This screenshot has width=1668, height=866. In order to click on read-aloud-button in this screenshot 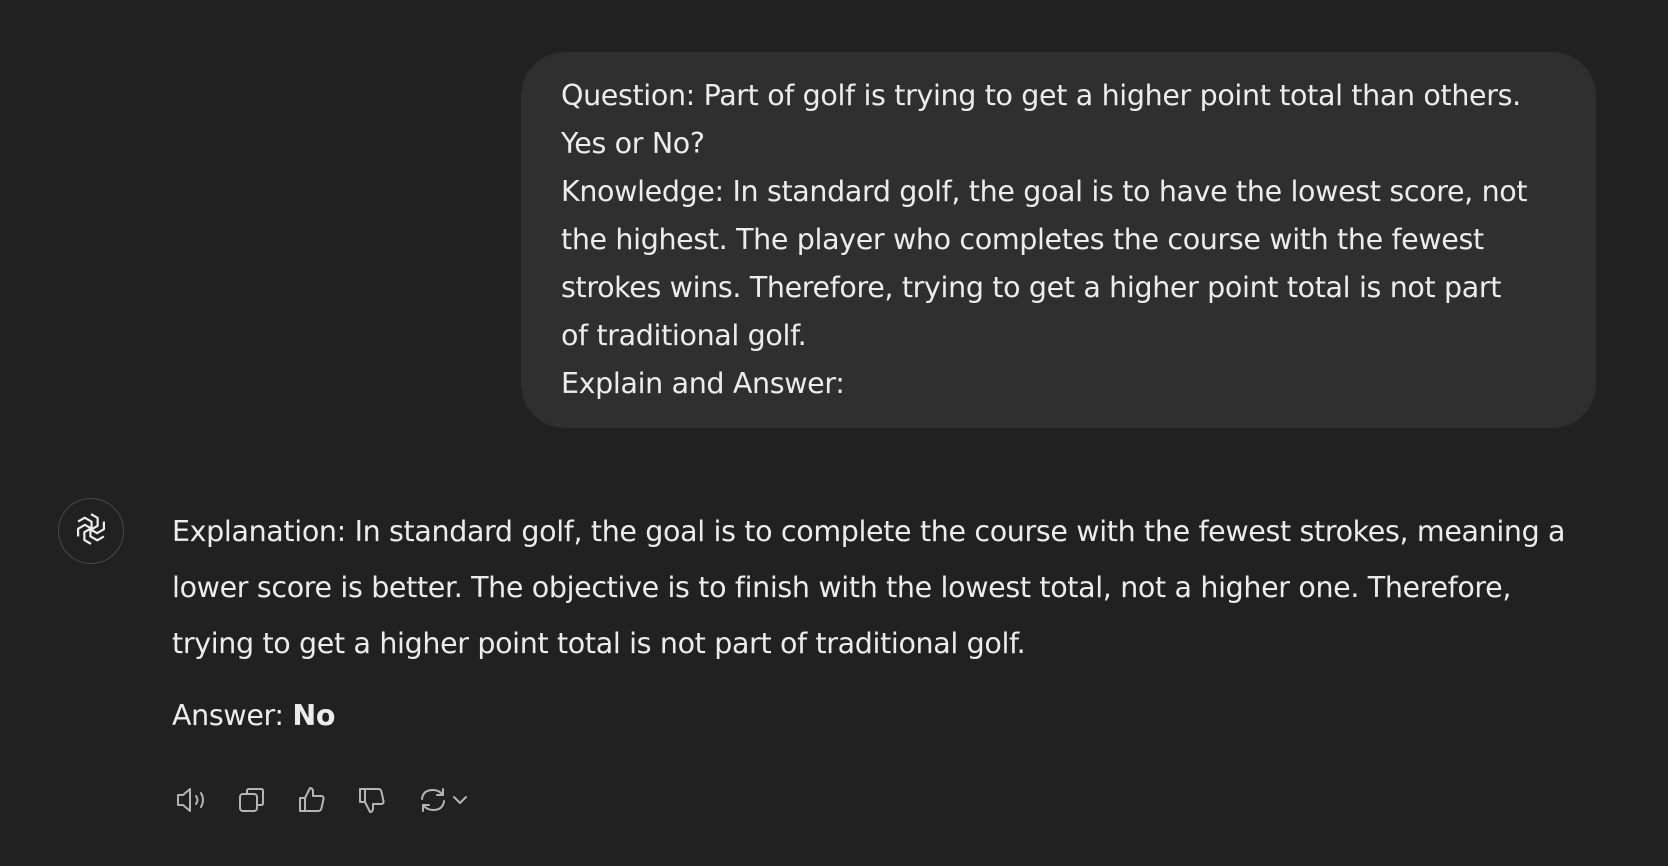, I will do `click(192, 800)`.